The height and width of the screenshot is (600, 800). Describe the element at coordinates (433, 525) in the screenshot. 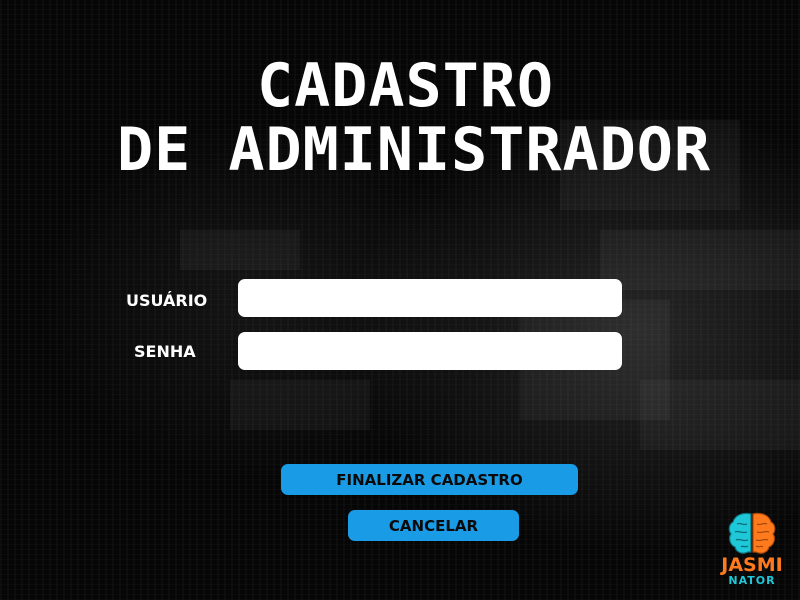

I see `cancel-button: CANCELAR` at that location.